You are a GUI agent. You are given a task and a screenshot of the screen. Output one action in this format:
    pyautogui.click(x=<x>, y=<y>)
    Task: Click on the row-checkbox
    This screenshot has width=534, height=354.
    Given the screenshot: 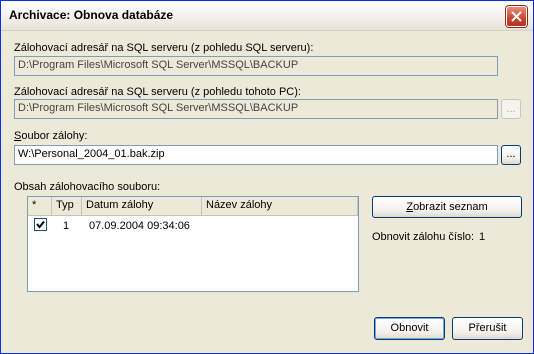 What is the action you would take?
    pyautogui.click(x=40, y=224)
    